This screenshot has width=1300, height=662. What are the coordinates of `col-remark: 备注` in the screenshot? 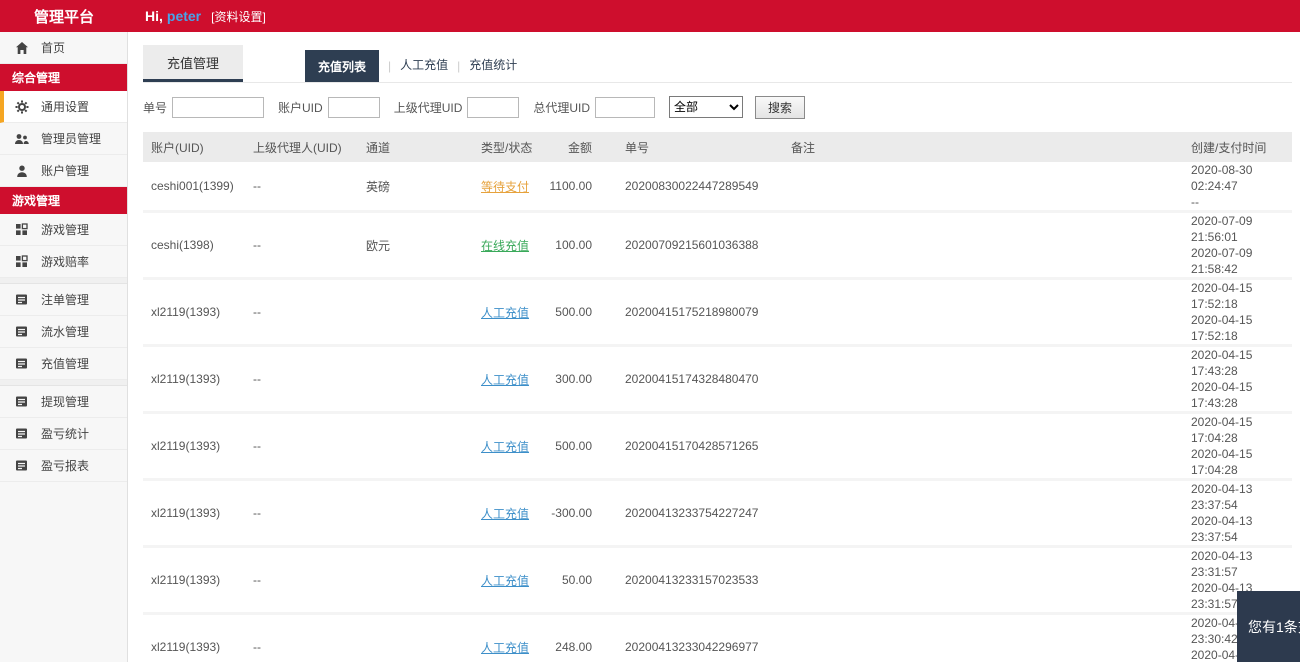 It's located at (803, 147).